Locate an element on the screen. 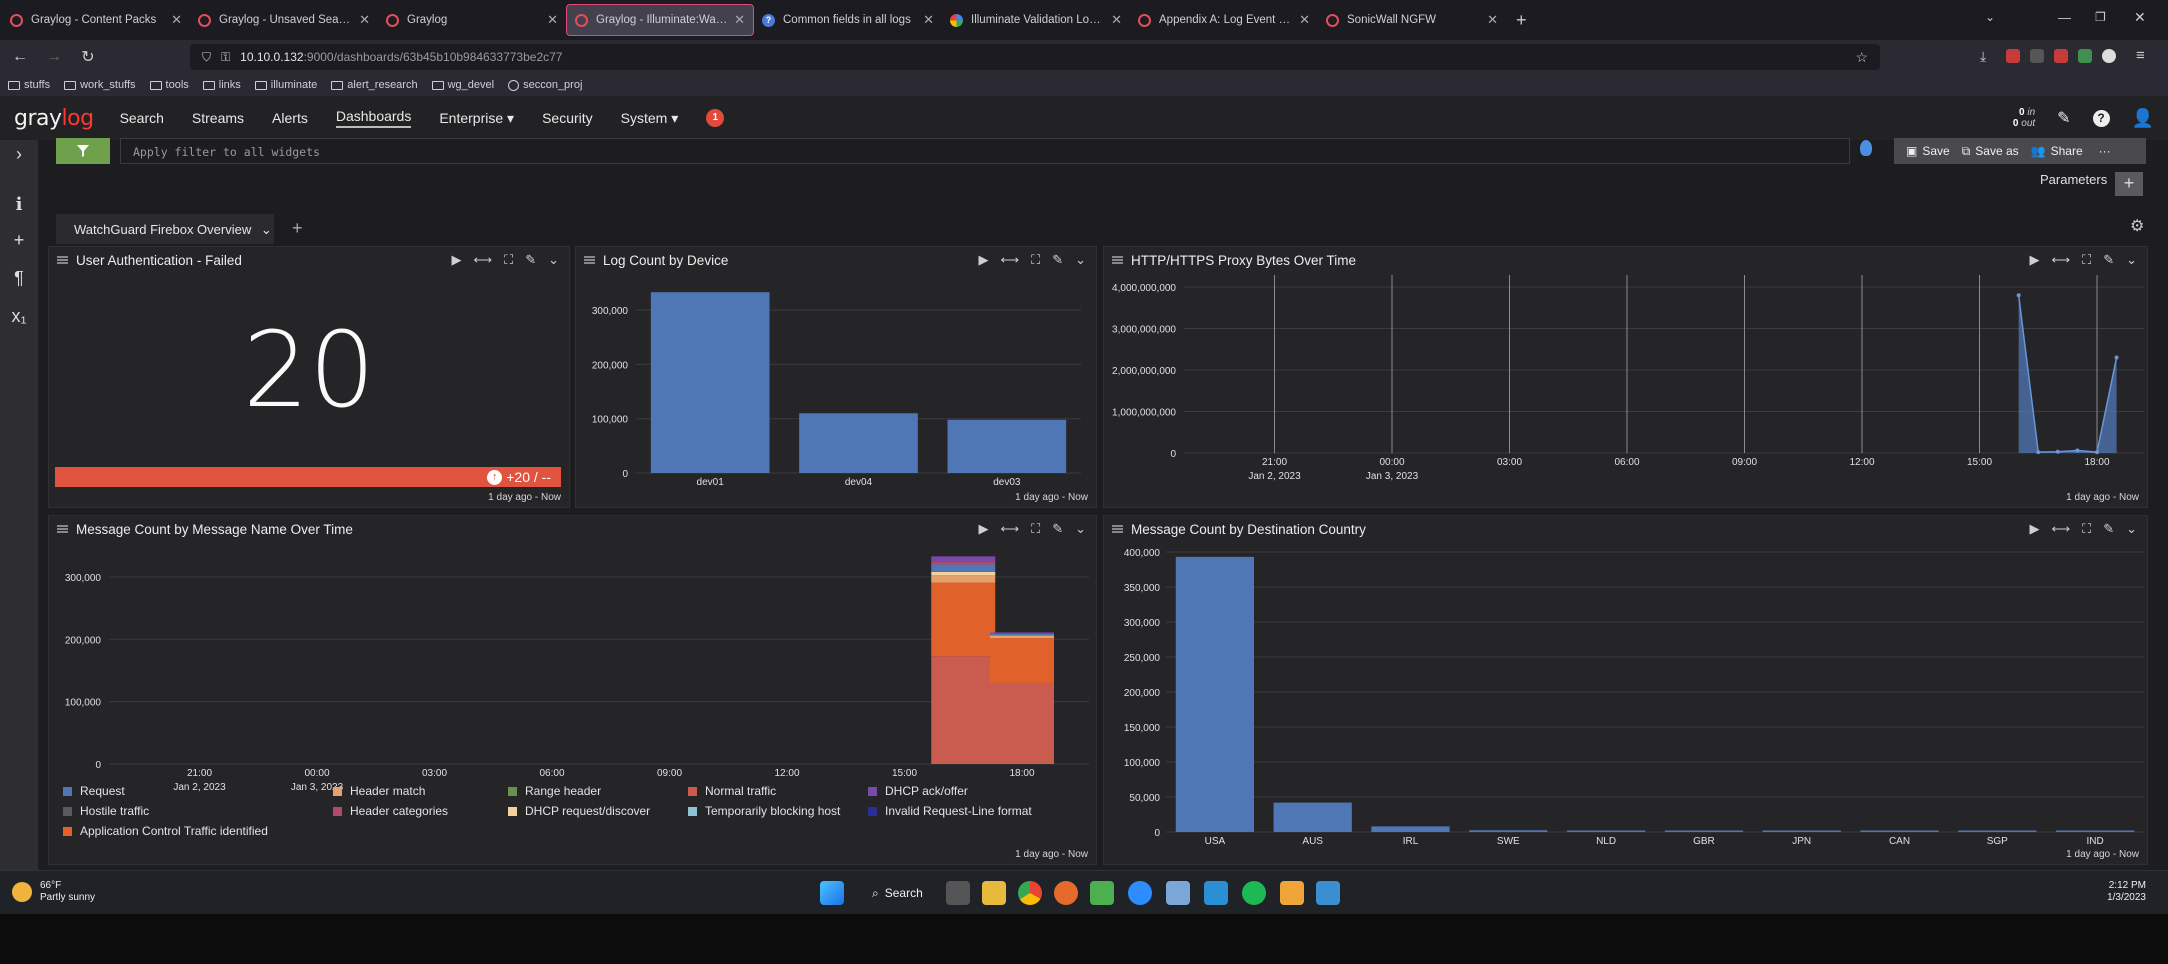 The height and width of the screenshot is (964, 2168). menu-icon: ≡ is located at coordinates (2140, 55).